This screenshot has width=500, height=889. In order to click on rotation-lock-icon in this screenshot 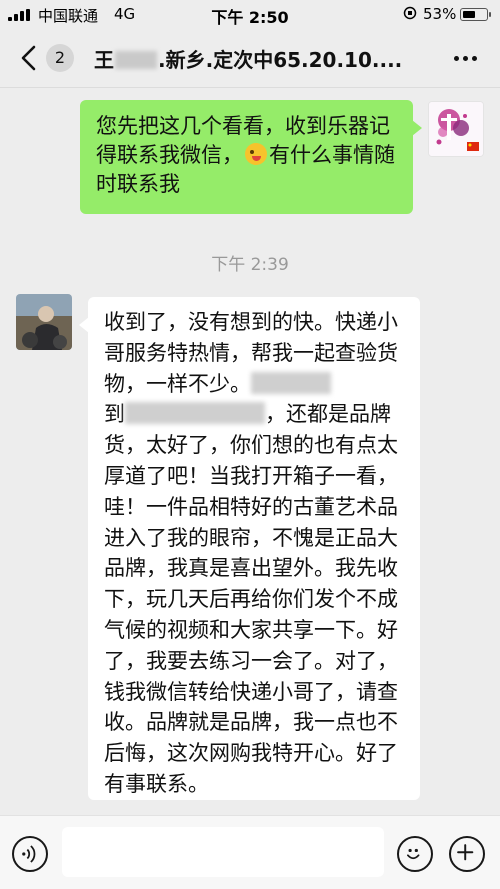, I will do `click(410, 13)`.